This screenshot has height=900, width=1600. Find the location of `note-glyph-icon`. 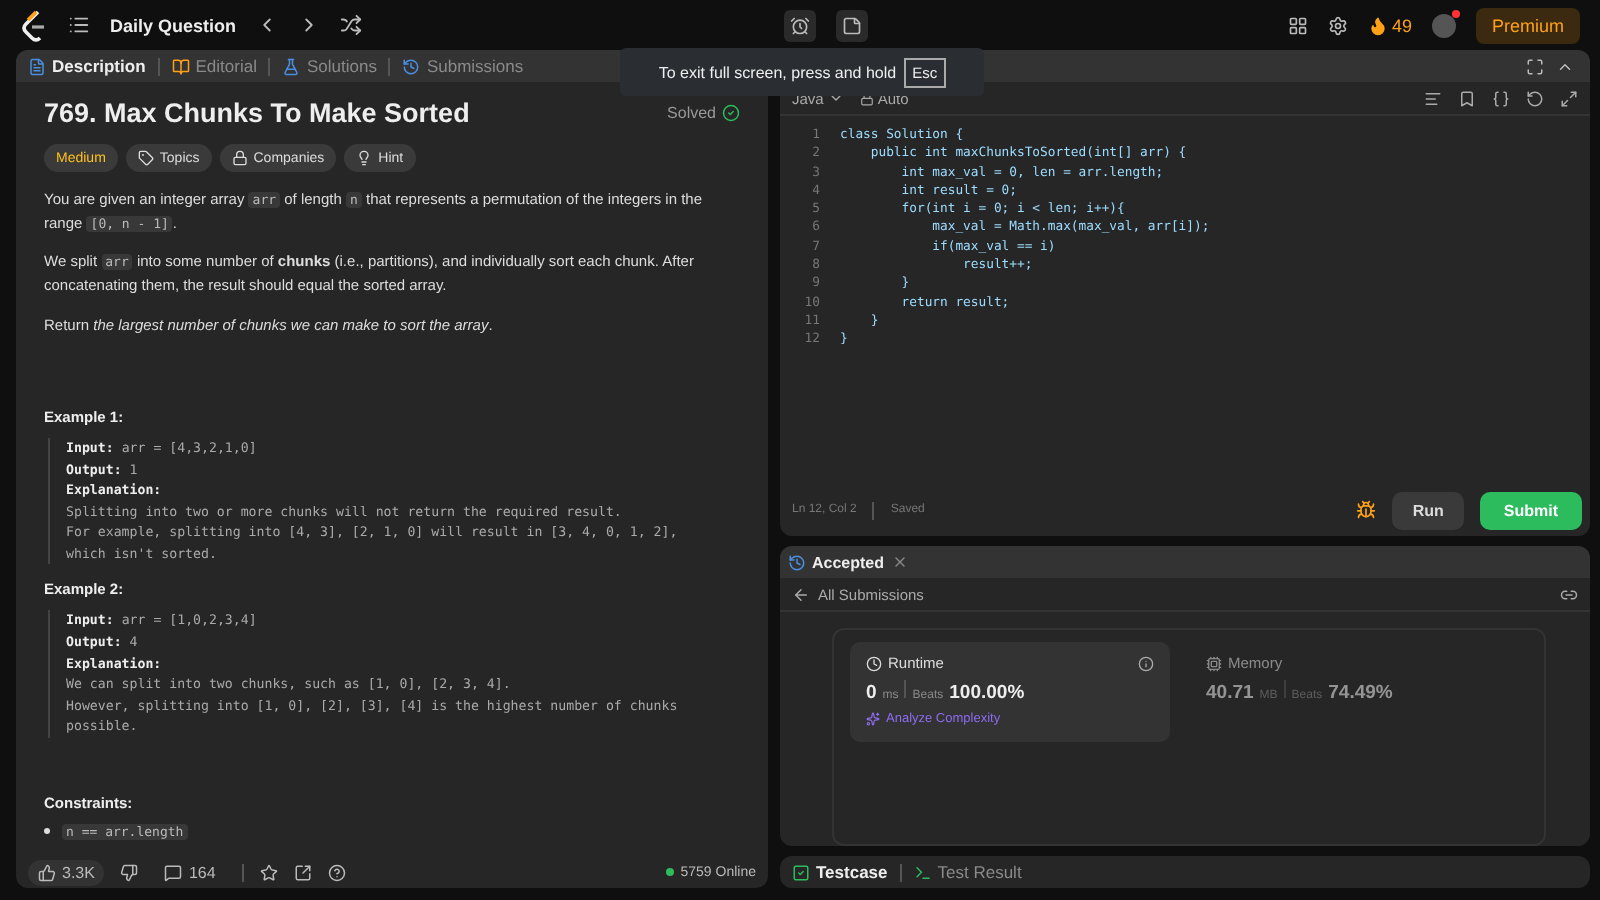

note-glyph-icon is located at coordinates (851, 25).